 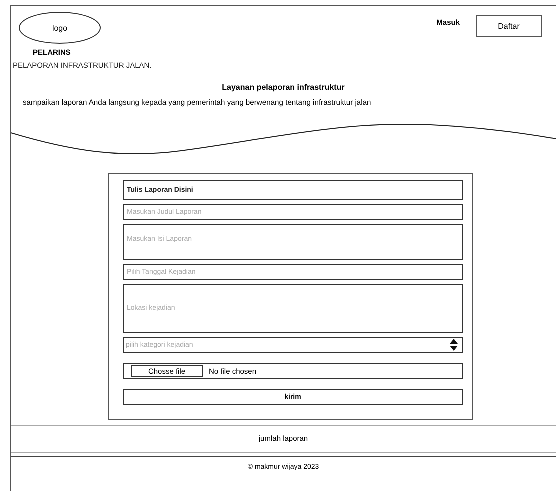 What do you see at coordinates (509, 26) in the screenshot?
I see `register-button: Daftar` at bounding box center [509, 26].